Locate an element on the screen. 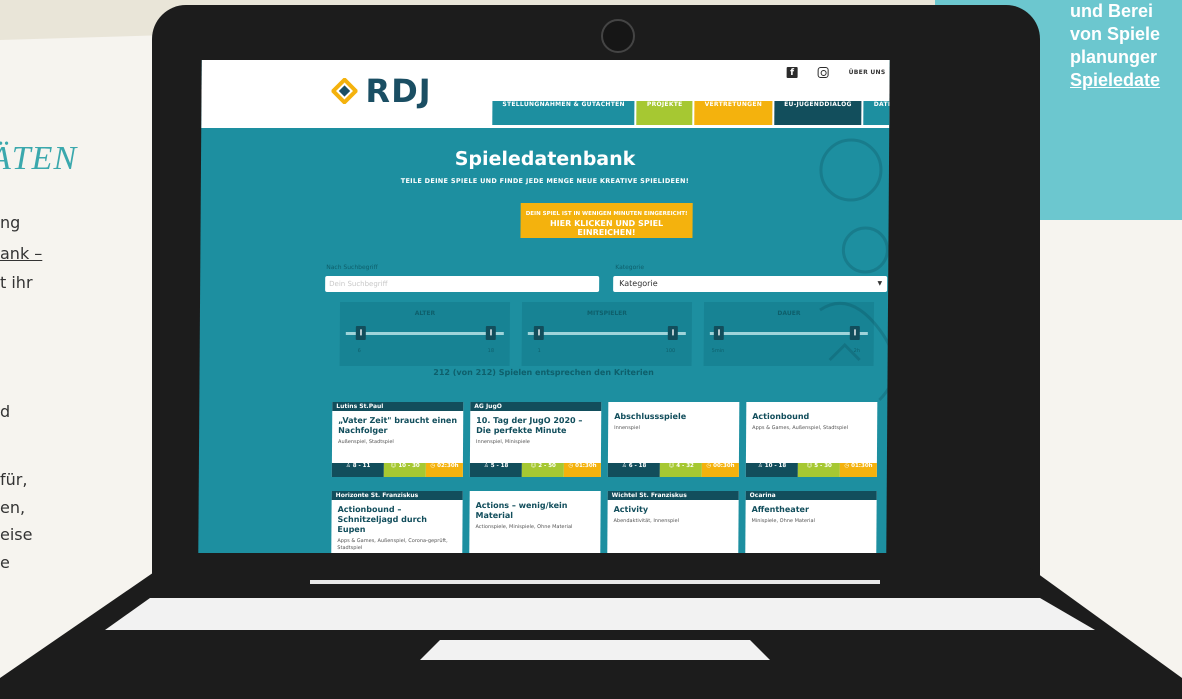 The width and height of the screenshot is (1182, 699). card-age: ♙ 5 - 18 is located at coordinates (496, 470).